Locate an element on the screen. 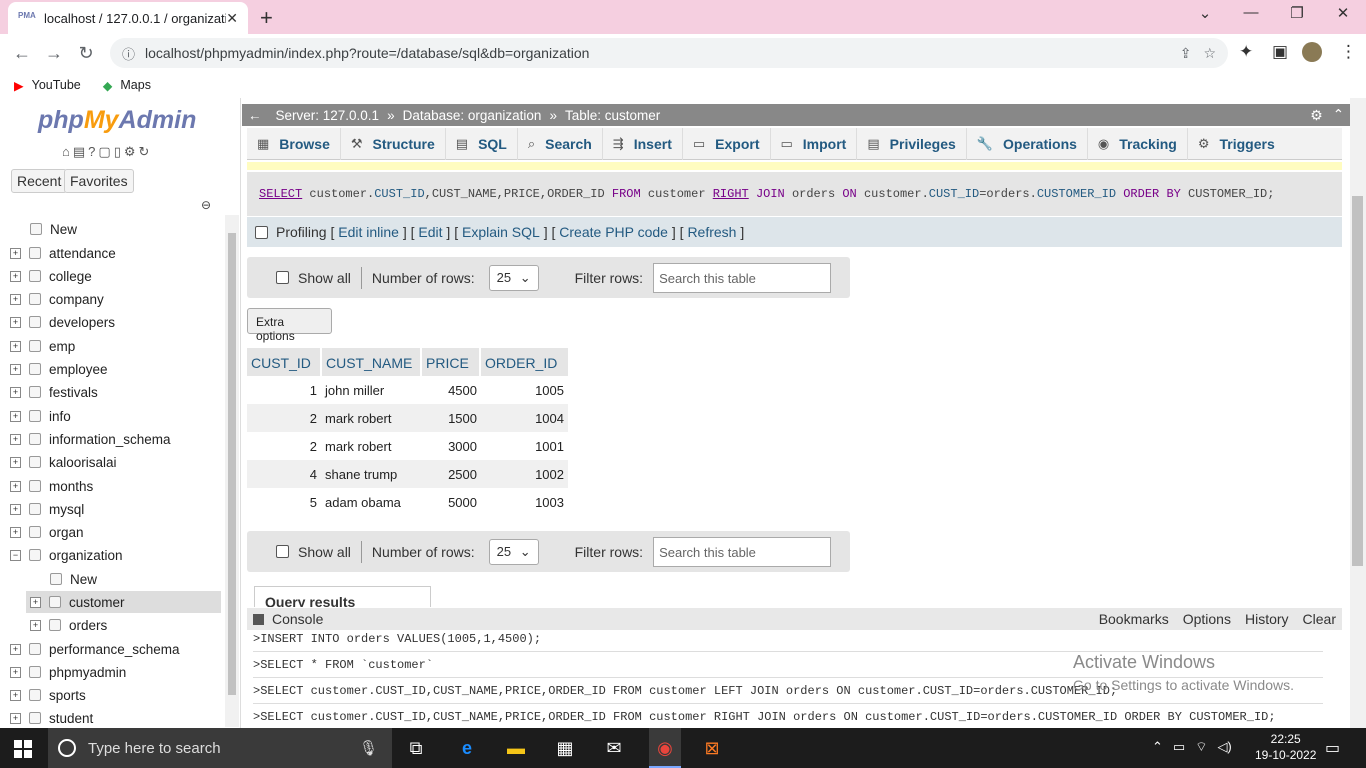  tab-browse: ▦ Browse is located at coordinates (294, 143).